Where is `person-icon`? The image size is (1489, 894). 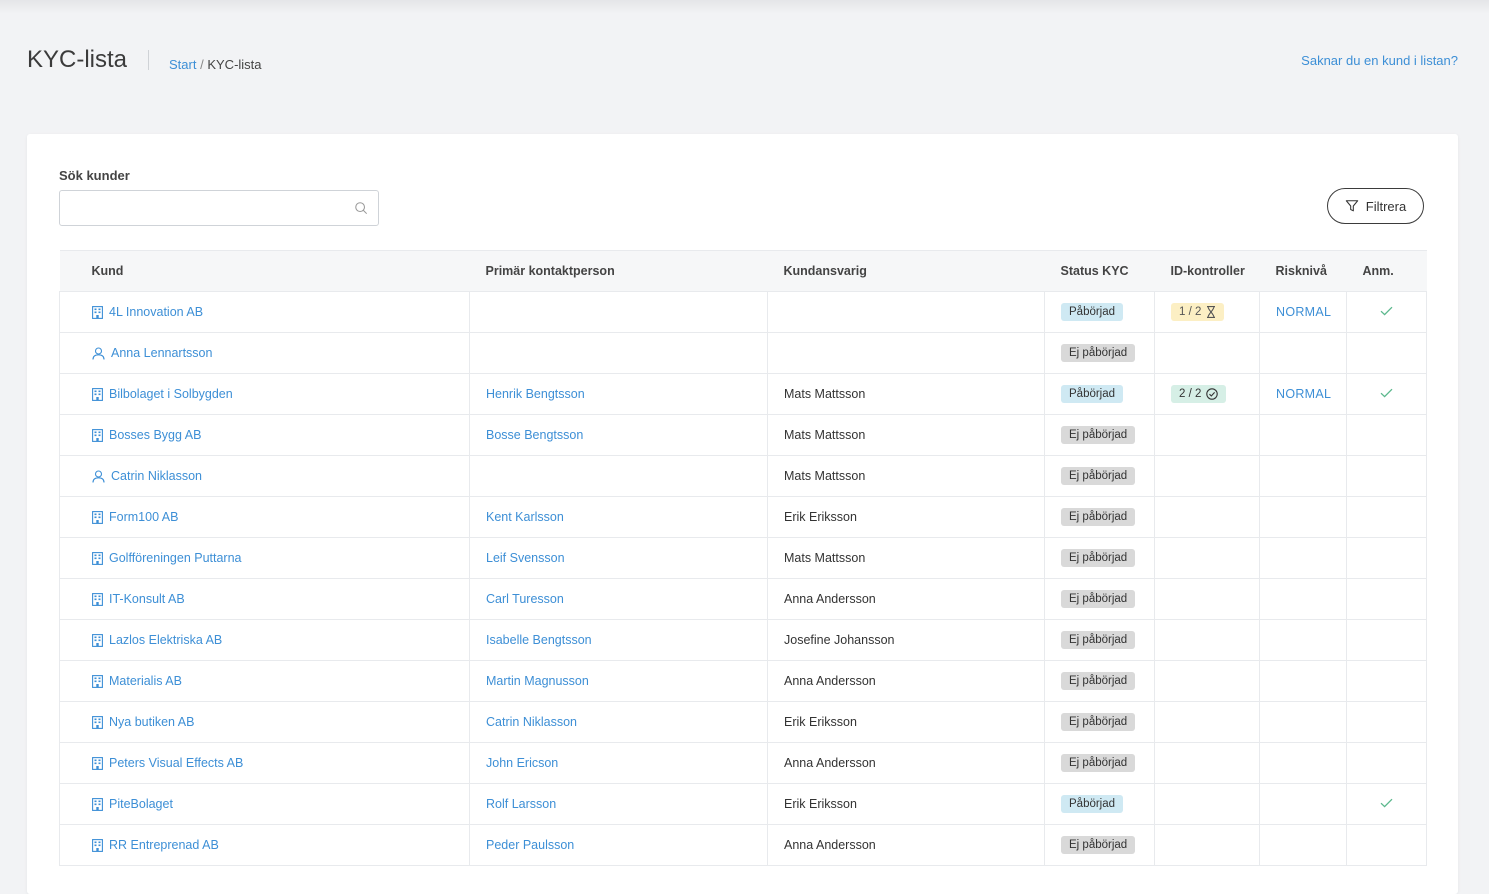
person-icon is located at coordinates (98, 476).